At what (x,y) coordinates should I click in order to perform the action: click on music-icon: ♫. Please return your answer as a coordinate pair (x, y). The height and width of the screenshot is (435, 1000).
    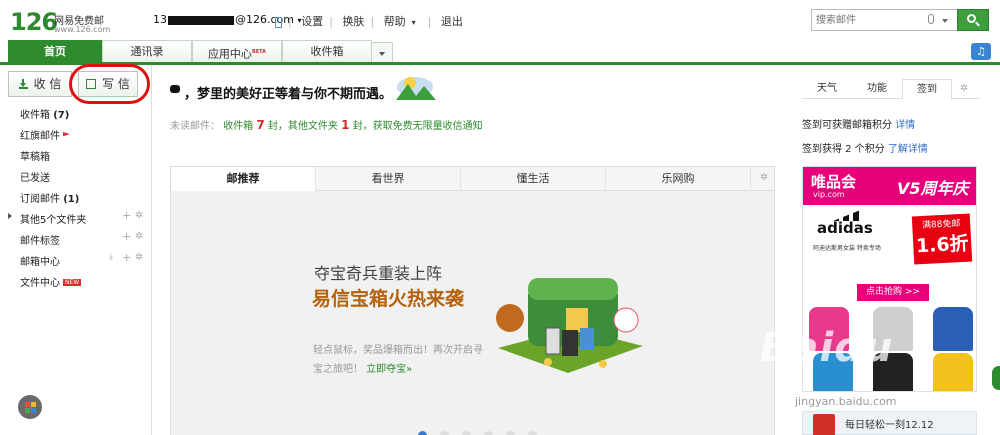
    Looking at the image, I should click on (981, 51).